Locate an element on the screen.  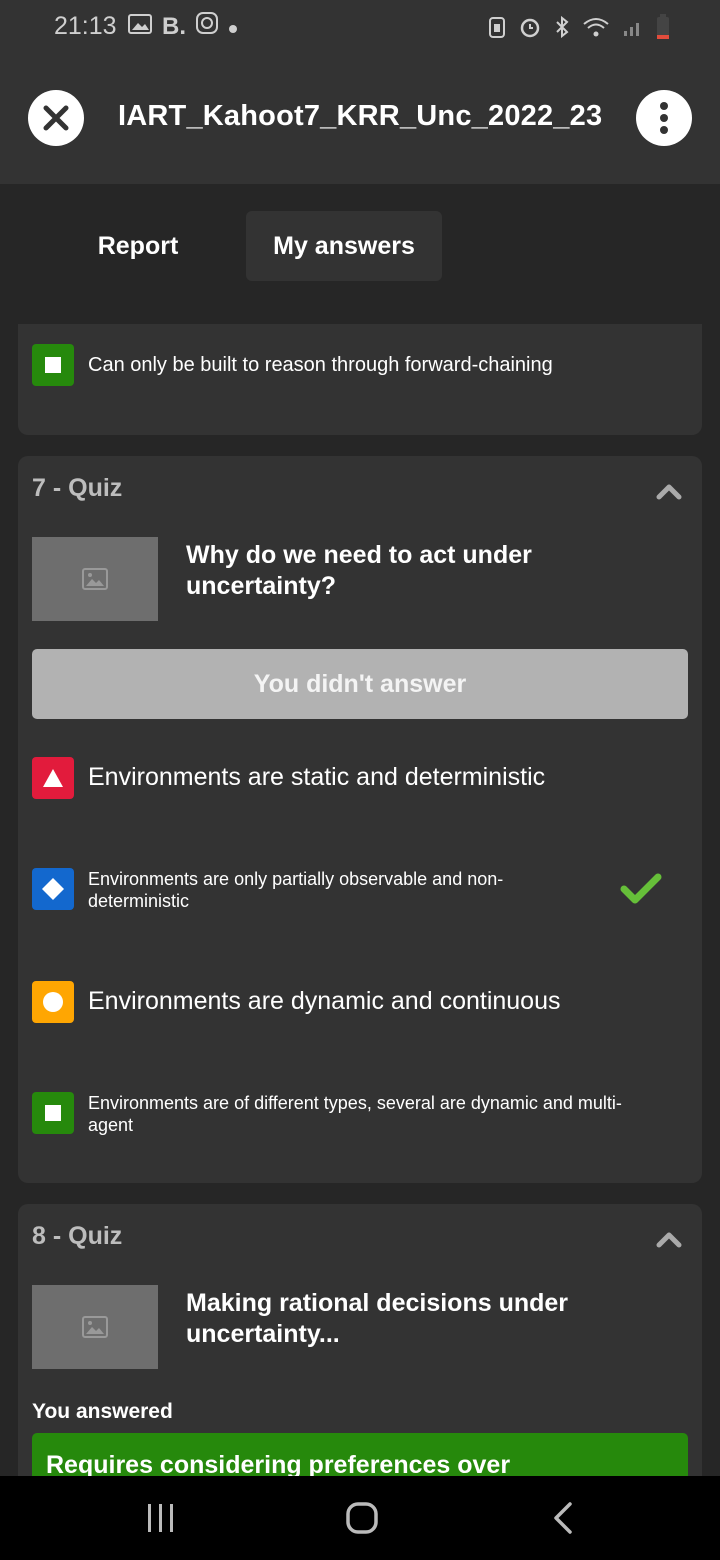
battery-saver-icon is located at coordinates (497, 29).